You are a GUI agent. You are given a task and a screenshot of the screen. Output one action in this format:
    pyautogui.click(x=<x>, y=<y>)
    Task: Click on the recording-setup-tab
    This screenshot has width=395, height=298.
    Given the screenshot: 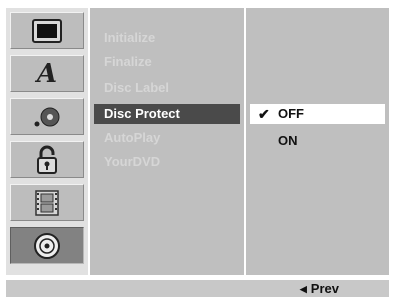 What is the action you would take?
    pyautogui.click(x=47, y=202)
    